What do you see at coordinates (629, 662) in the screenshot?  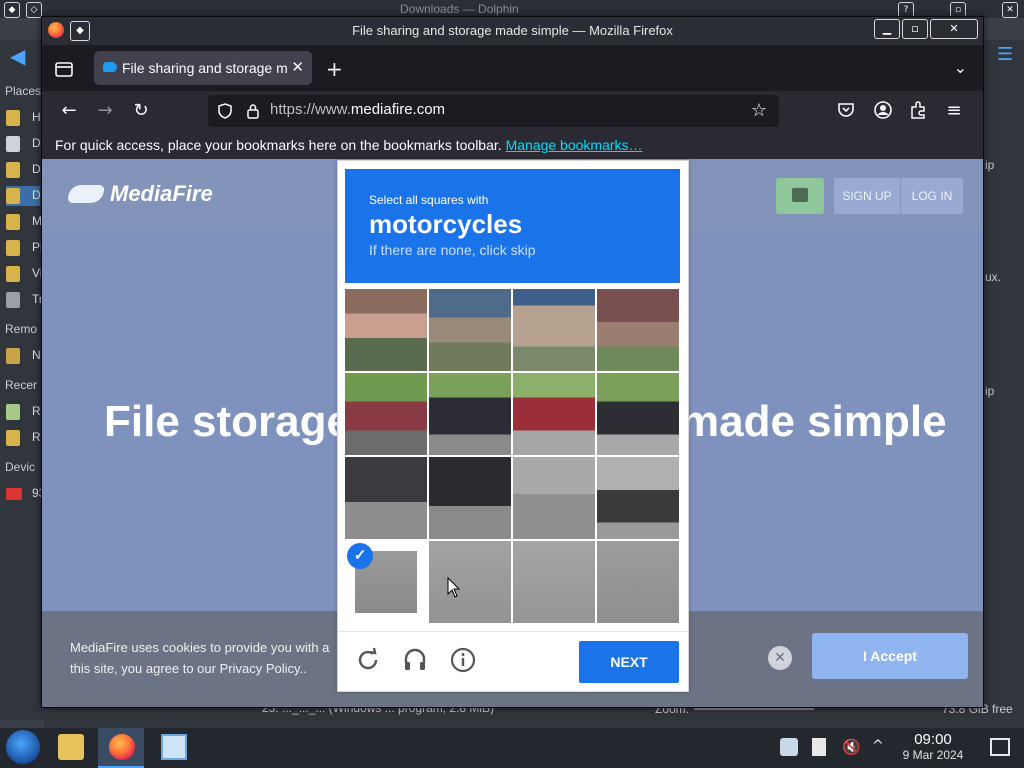 I see `captcha-next-button: NEXT` at bounding box center [629, 662].